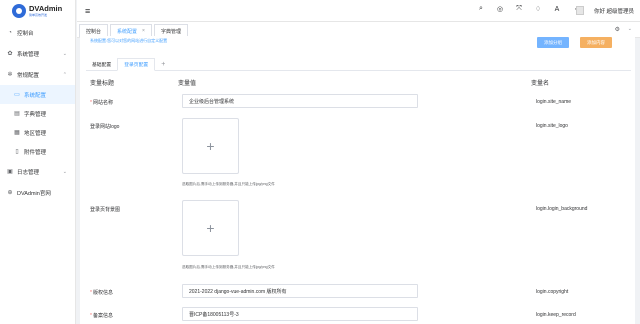 The height and width of the screenshot is (324, 640). What do you see at coordinates (28, 172) in the screenshot?
I see `sidebar-item-label: 日志管理` at bounding box center [28, 172].